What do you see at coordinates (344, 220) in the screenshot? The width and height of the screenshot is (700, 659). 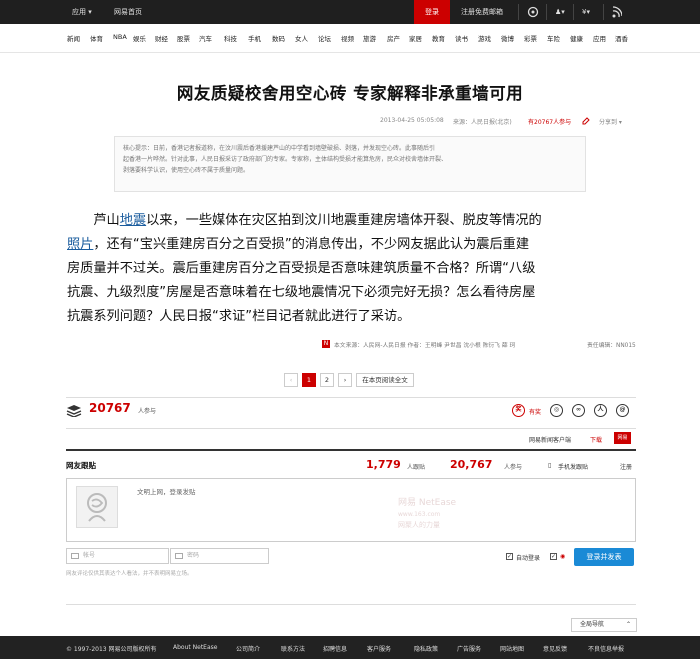 I see `body-text: 以来，一些媒体在灾区拍到汶川地震重建房墙体开裂、脱皮等情况的` at bounding box center [344, 220].